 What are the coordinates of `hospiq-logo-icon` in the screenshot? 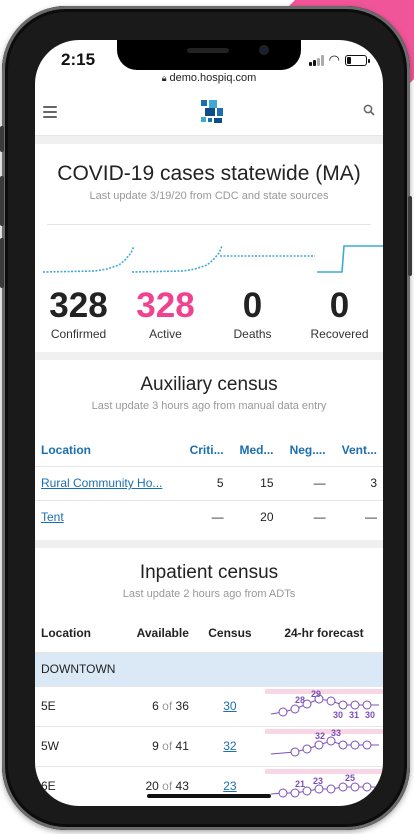 It's located at (212, 112).